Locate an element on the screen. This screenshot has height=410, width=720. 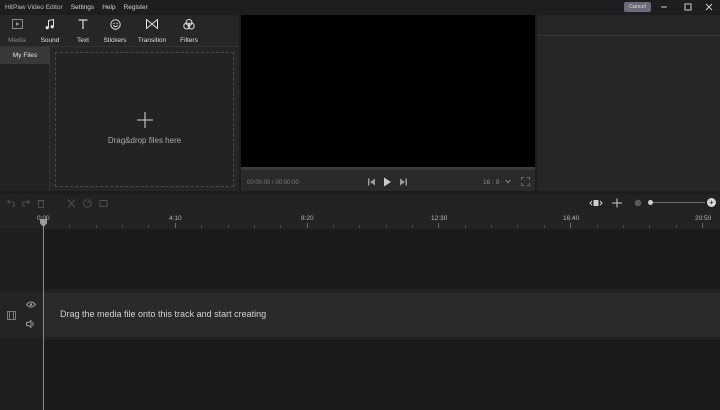
zoom-slider-handle is located at coordinates (650, 202).